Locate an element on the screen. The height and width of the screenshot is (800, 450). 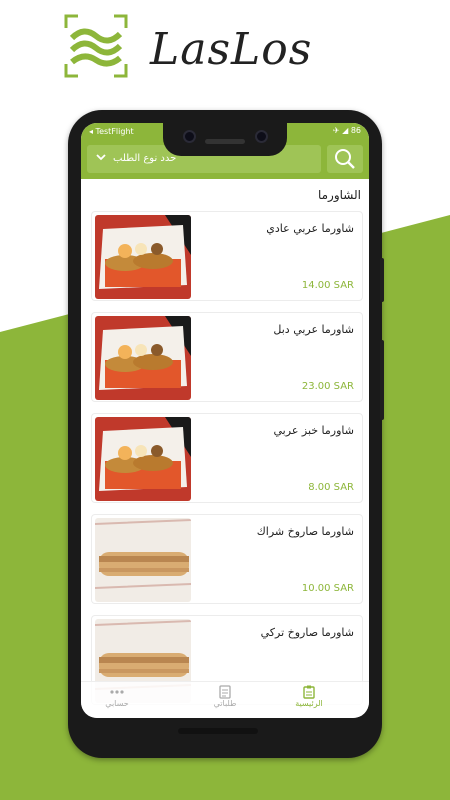
chevron-down-icon is located at coordinates (101, 158).